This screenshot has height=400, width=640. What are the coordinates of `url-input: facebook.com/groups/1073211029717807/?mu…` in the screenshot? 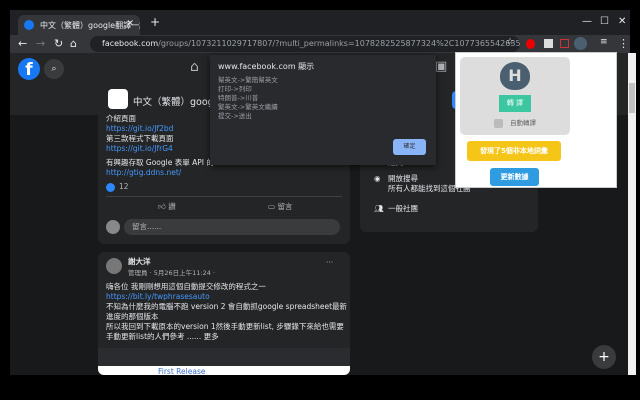 It's located at (305, 44).